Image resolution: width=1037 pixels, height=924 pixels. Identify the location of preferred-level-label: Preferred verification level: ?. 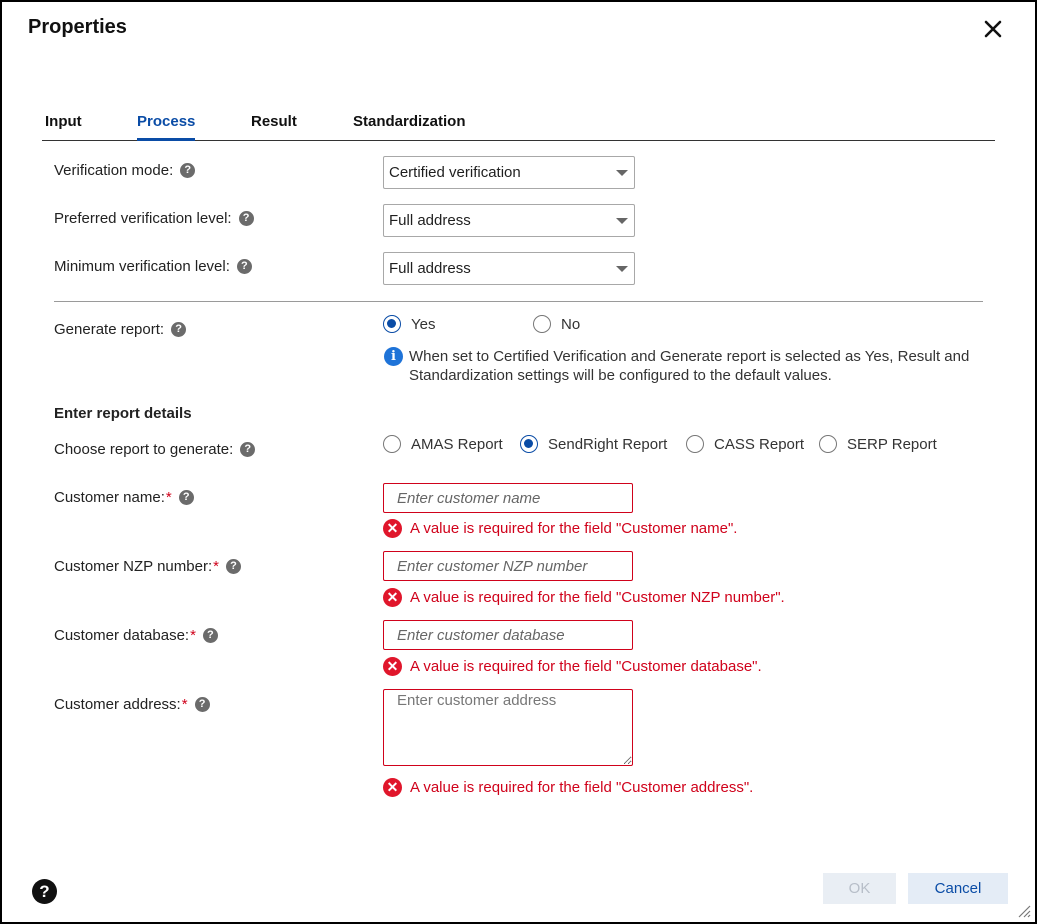
(154, 218).